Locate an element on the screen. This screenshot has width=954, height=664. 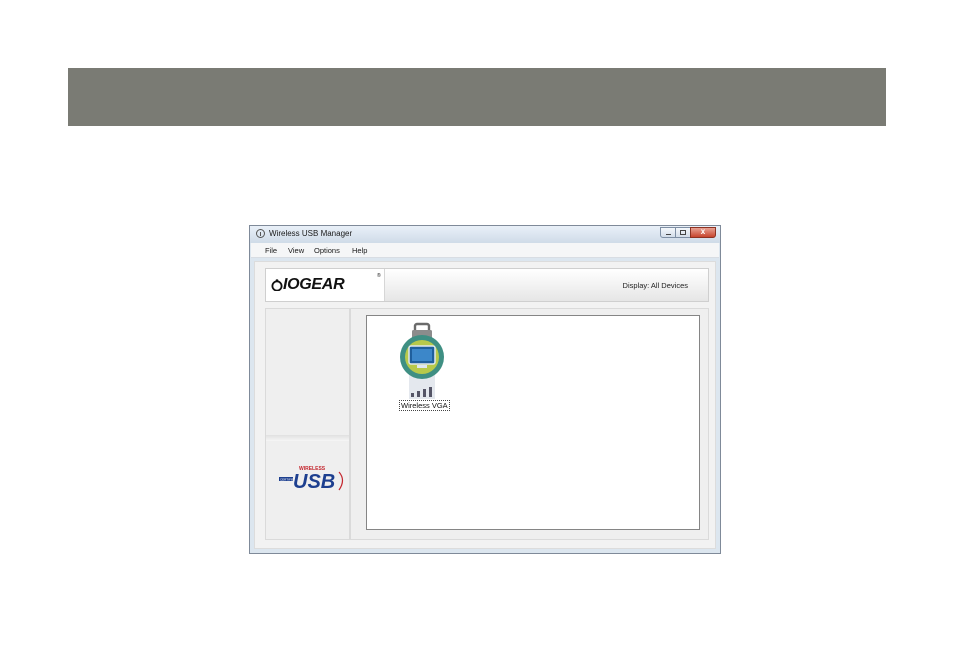
brand-name: IOGEAR is located at coordinates (314, 284).